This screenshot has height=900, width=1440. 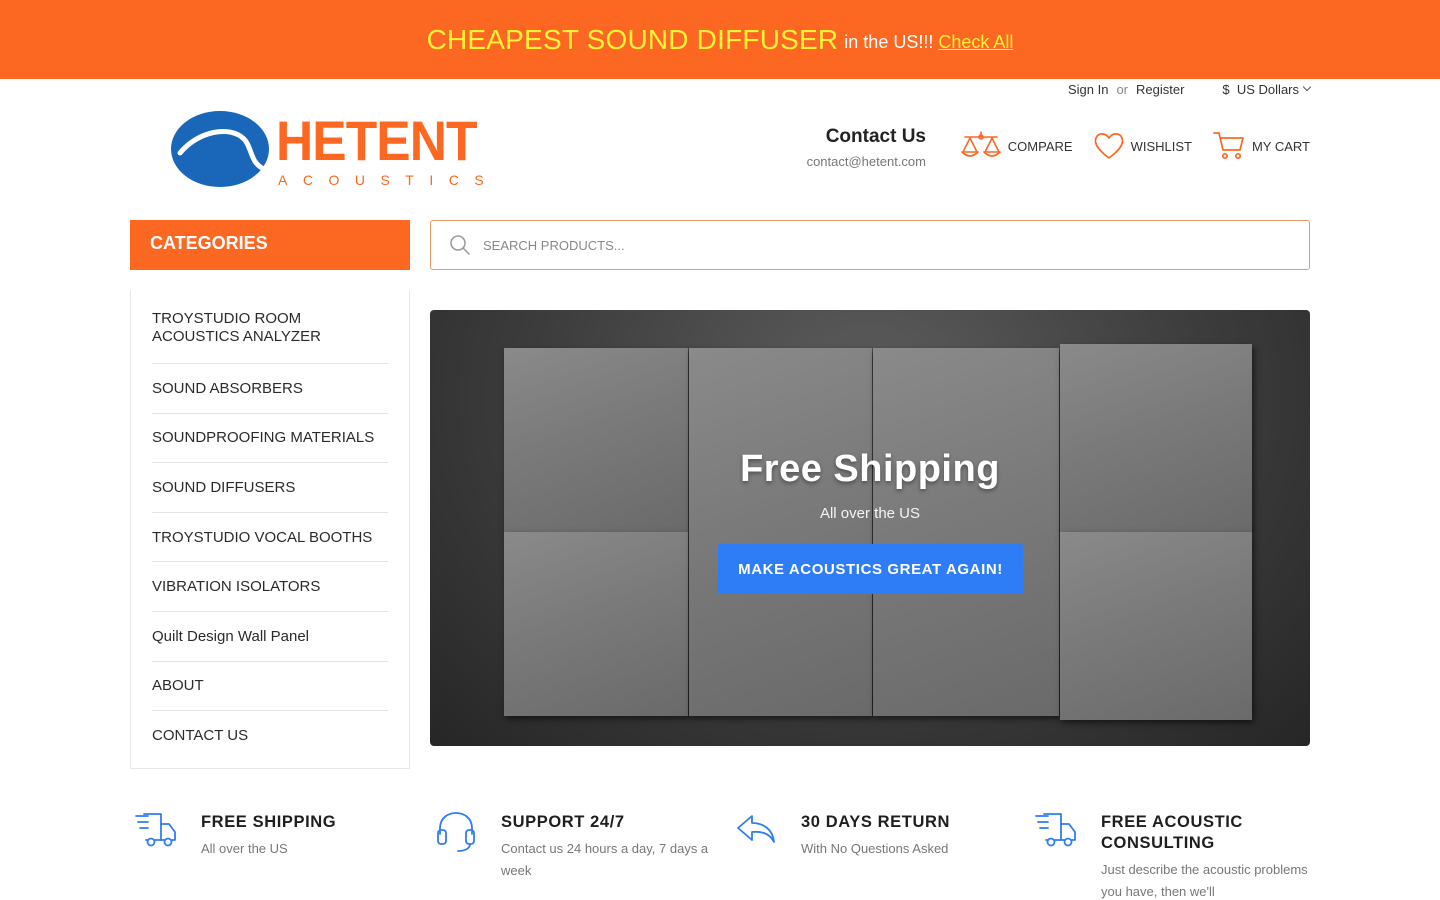 I want to click on compare-button: COMPARE, so click(x=1016, y=146).